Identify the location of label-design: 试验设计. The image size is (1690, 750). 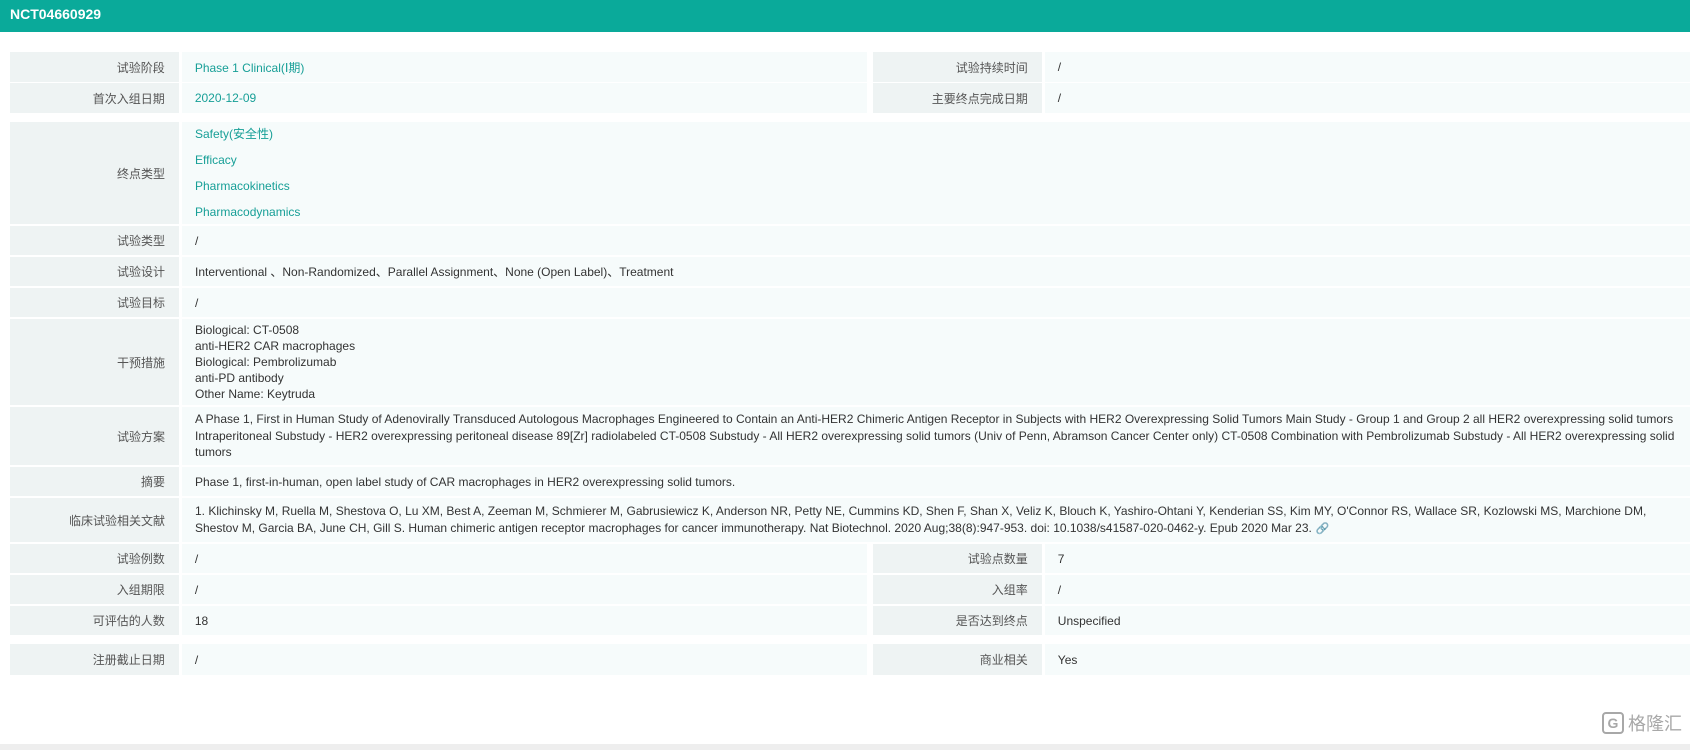
(94, 271).